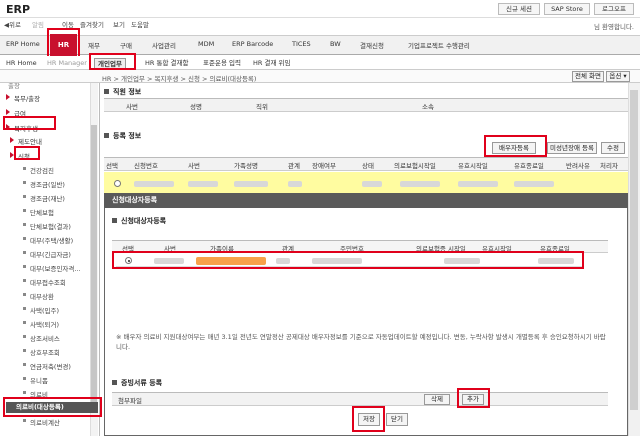  What do you see at coordinates (428, 107) in the screenshot?
I see `col-dept: 소속` at bounding box center [428, 107].